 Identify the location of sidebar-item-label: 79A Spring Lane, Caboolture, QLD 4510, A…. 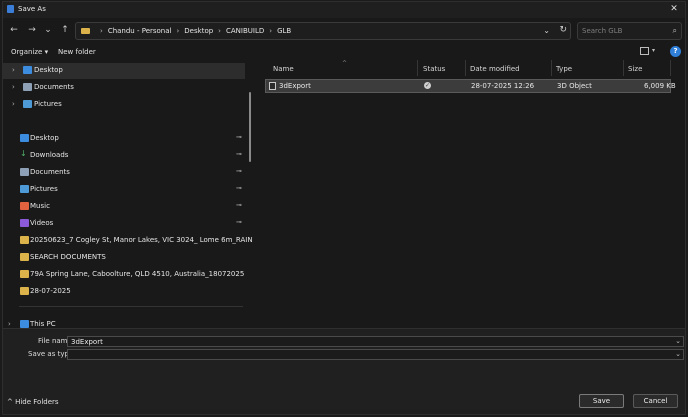
(137, 274).